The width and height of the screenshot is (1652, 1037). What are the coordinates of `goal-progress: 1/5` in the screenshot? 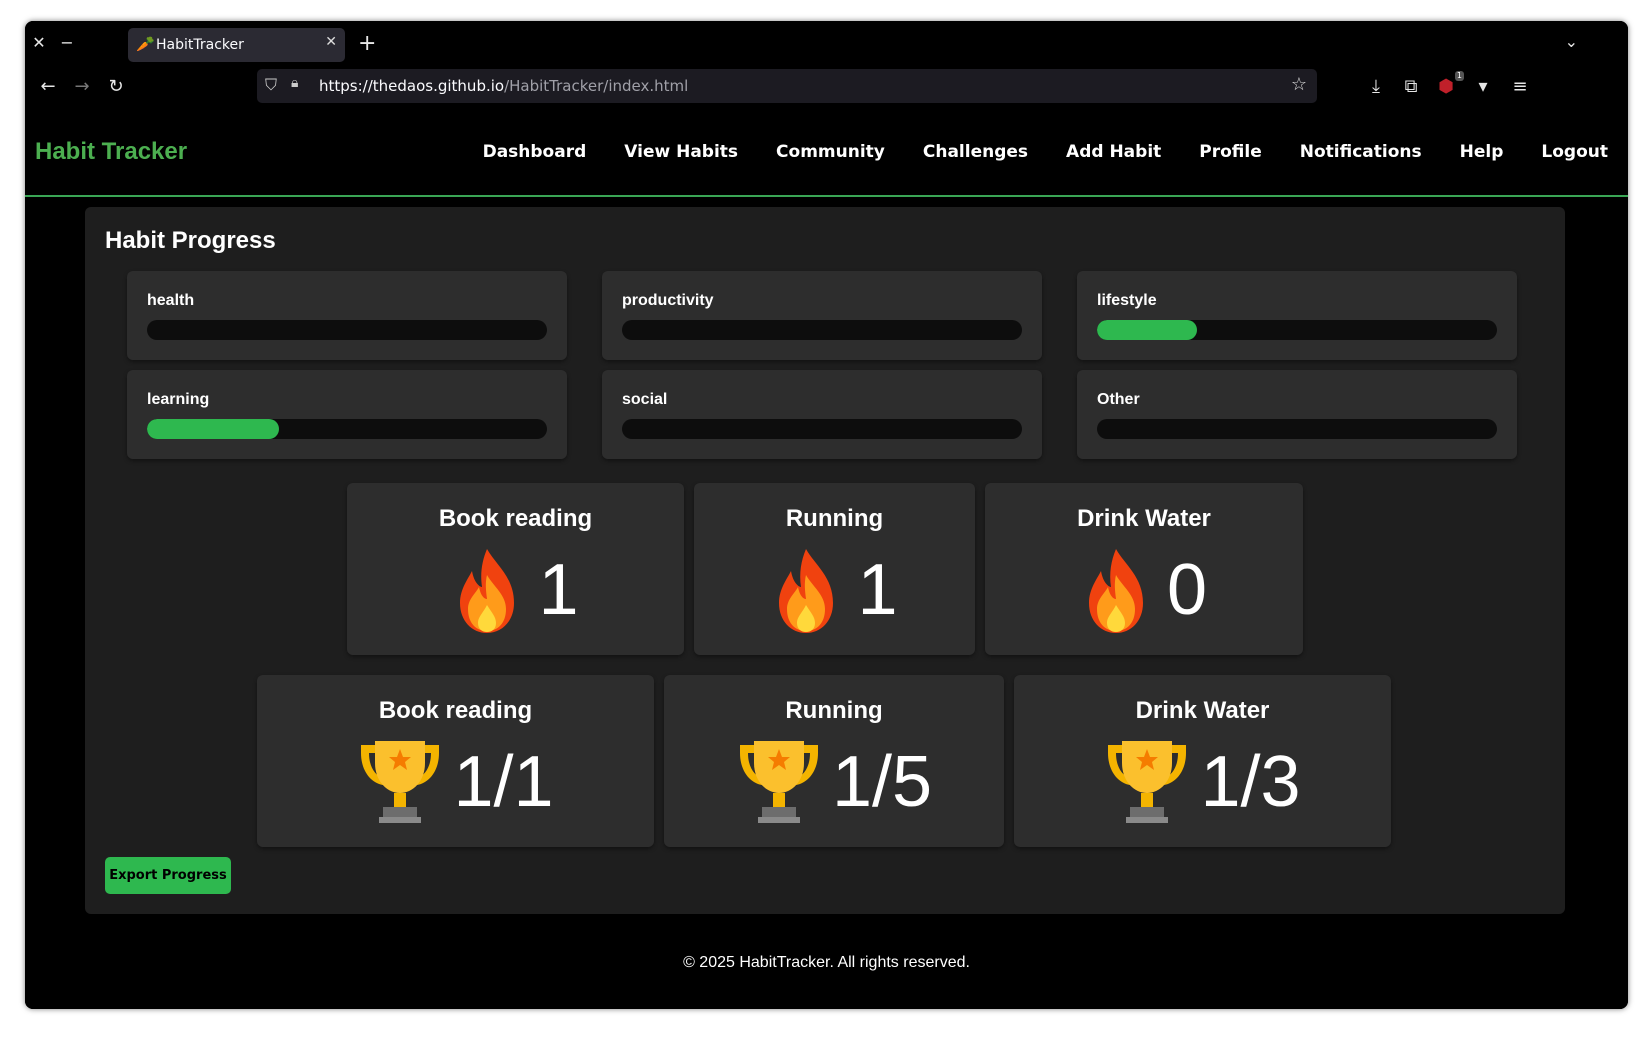 It's located at (882, 782).